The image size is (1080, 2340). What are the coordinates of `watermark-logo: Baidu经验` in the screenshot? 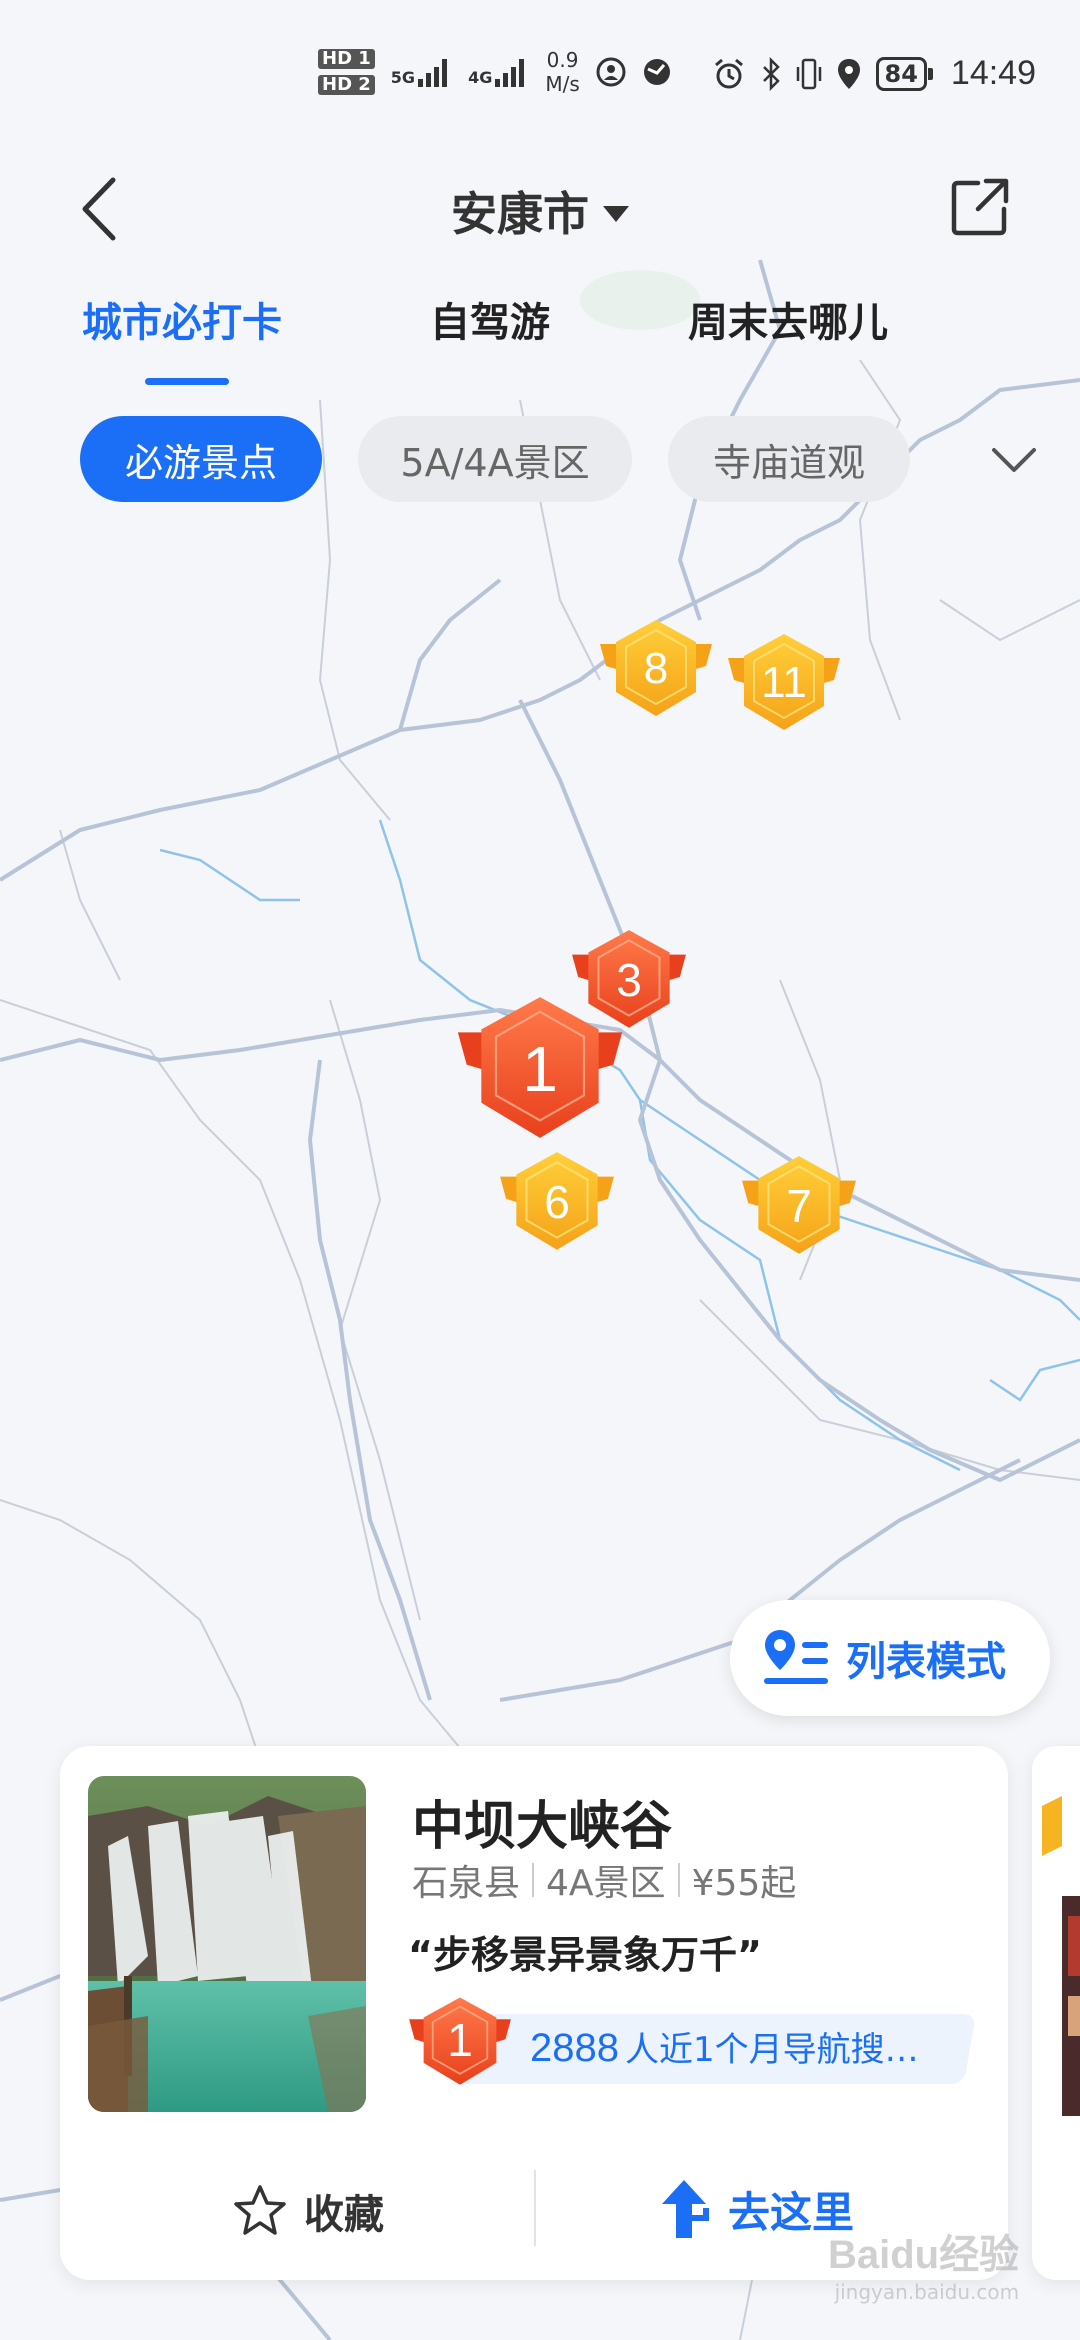 It's located at (924, 2255).